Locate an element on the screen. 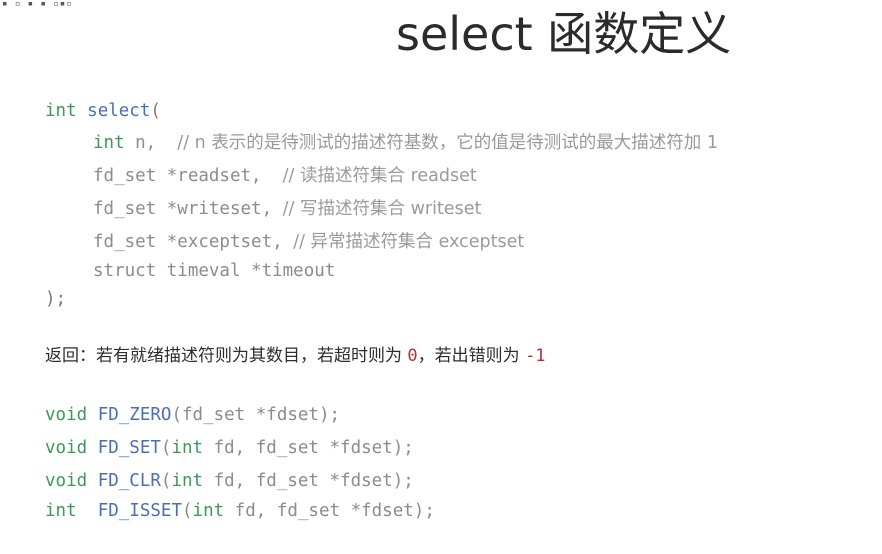 Image resolution: width=882 pixels, height=554 pixels. param-line: fd_set *exceptset, // 异常描述符集合 exceptset is located at coordinates (308, 242).